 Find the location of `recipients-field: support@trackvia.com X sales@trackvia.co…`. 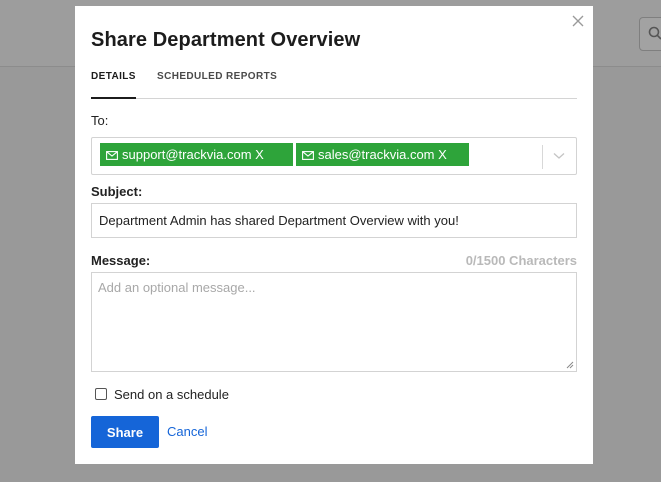

recipients-field: support@trackvia.com X sales@trackvia.co… is located at coordinates (334, 156).